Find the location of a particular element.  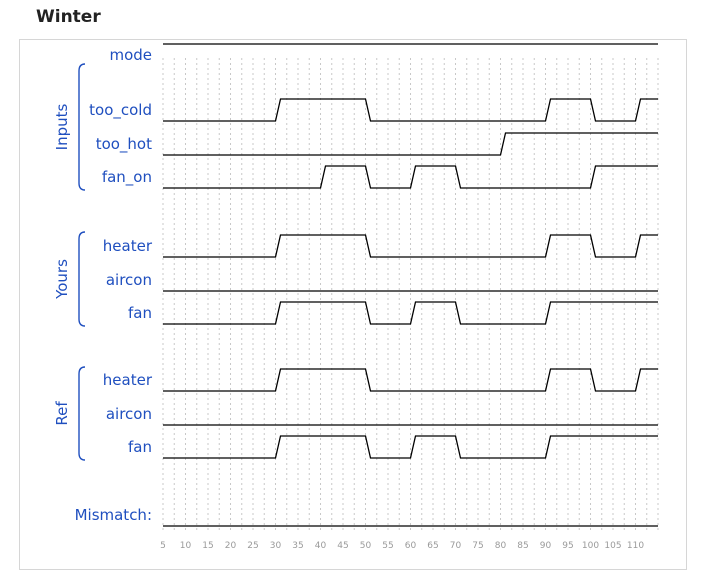

time-tick-label: 55 is located at coordinates (387, 546).